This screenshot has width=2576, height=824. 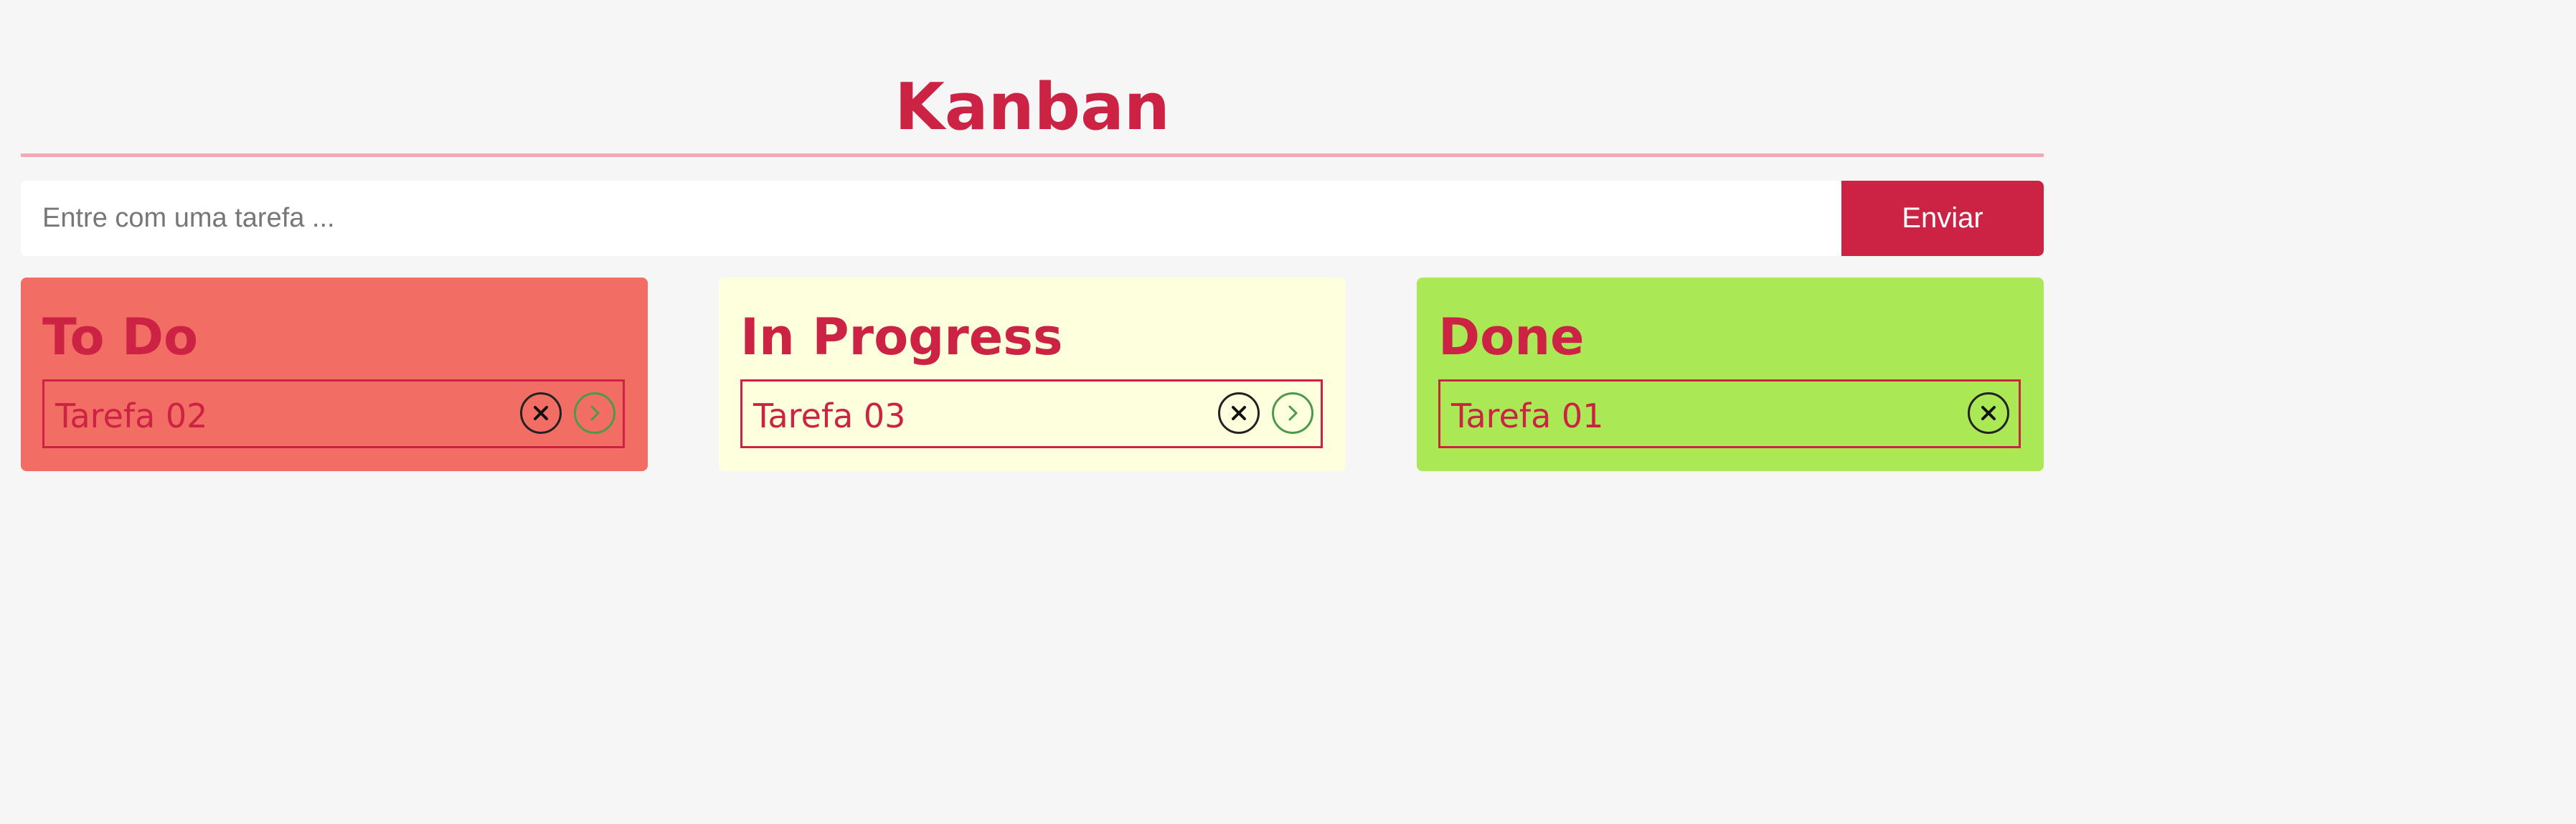 I want to click on task-label: Tarefa 03, so click(x=829, y=416).